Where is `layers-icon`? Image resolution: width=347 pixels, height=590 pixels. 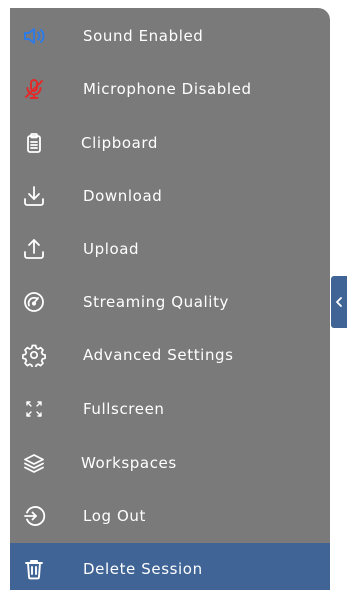 layers-icon is located at coordinates (34, 463).